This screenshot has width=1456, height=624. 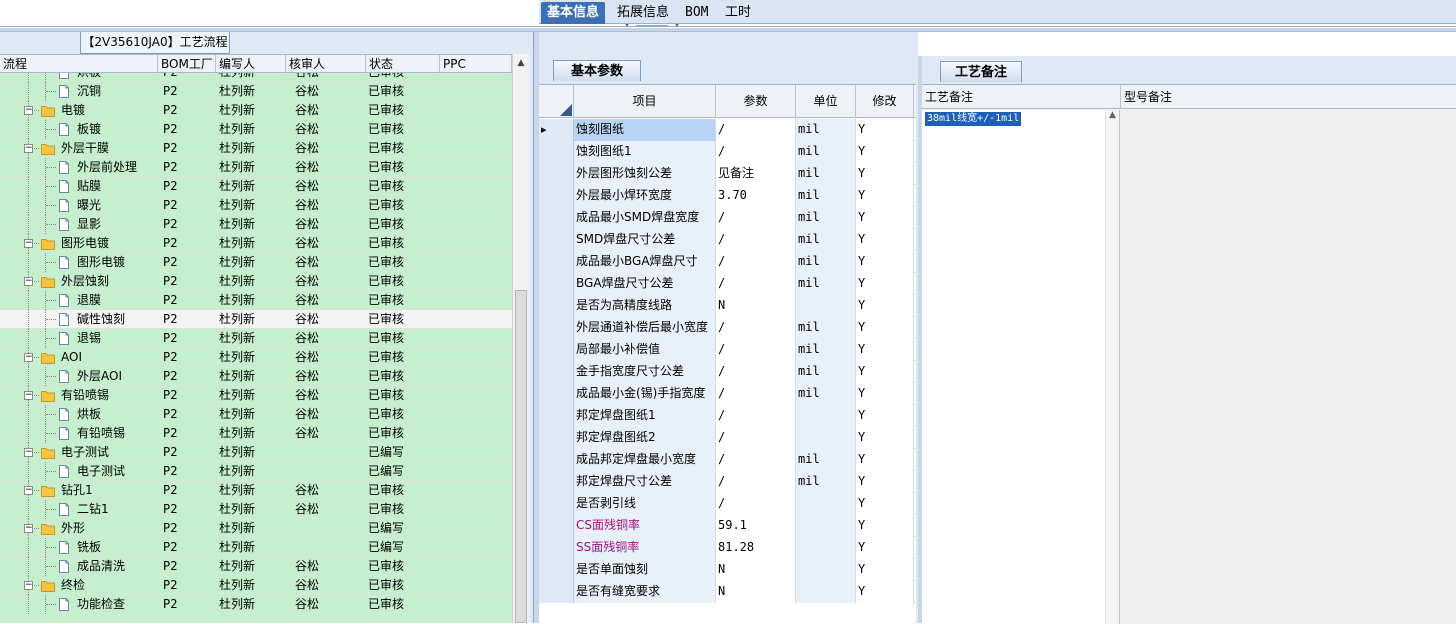 I want to click on param-row: 蚀刻图纸1/mil Y, so click(x=727, y=152).